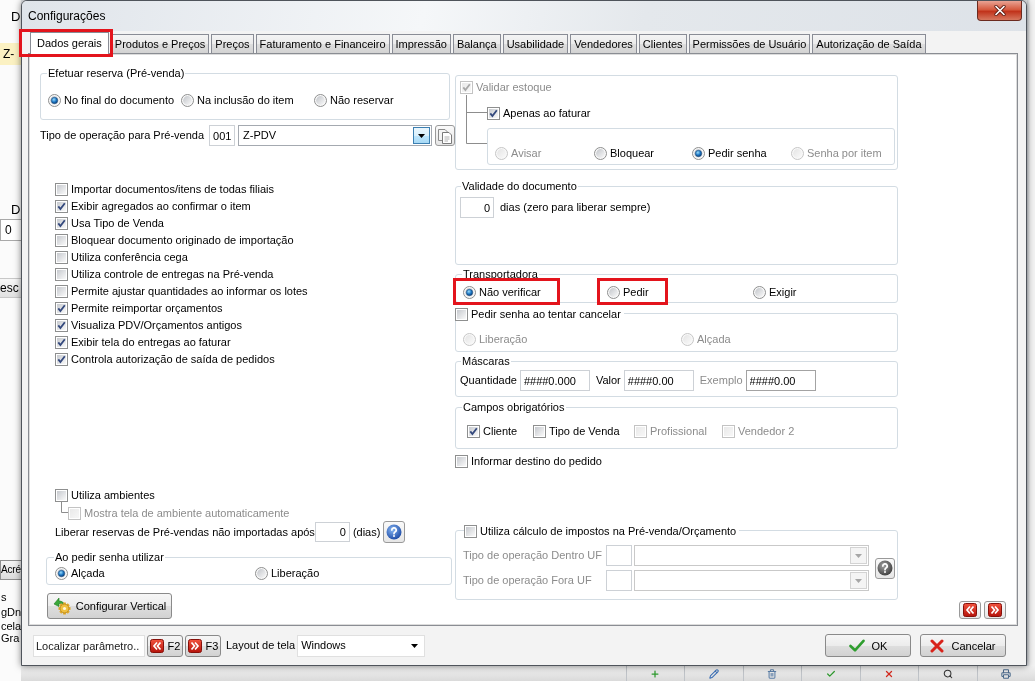  What do you see at coordinates (89, 645) in the screenshot?
I see `search-field: Localizar parâmetro..` at bounding box center [89, 645].